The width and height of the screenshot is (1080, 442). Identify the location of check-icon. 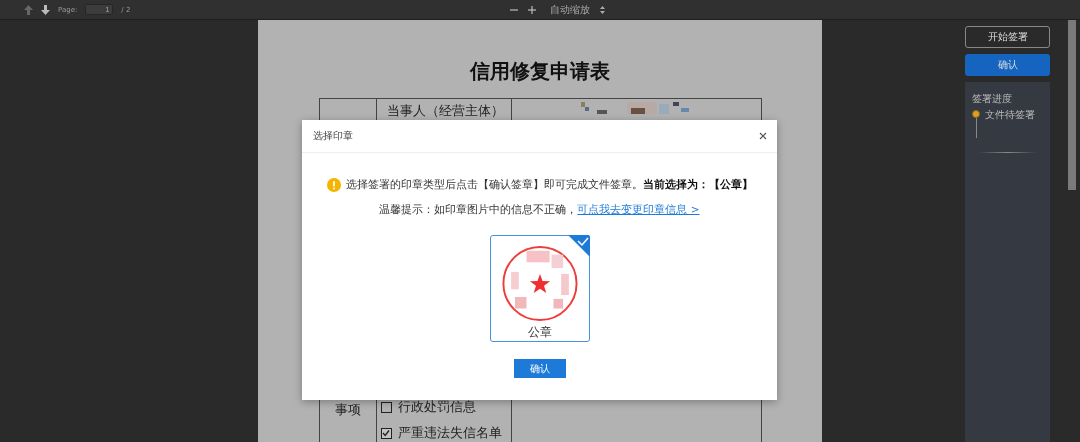
(386, 433).